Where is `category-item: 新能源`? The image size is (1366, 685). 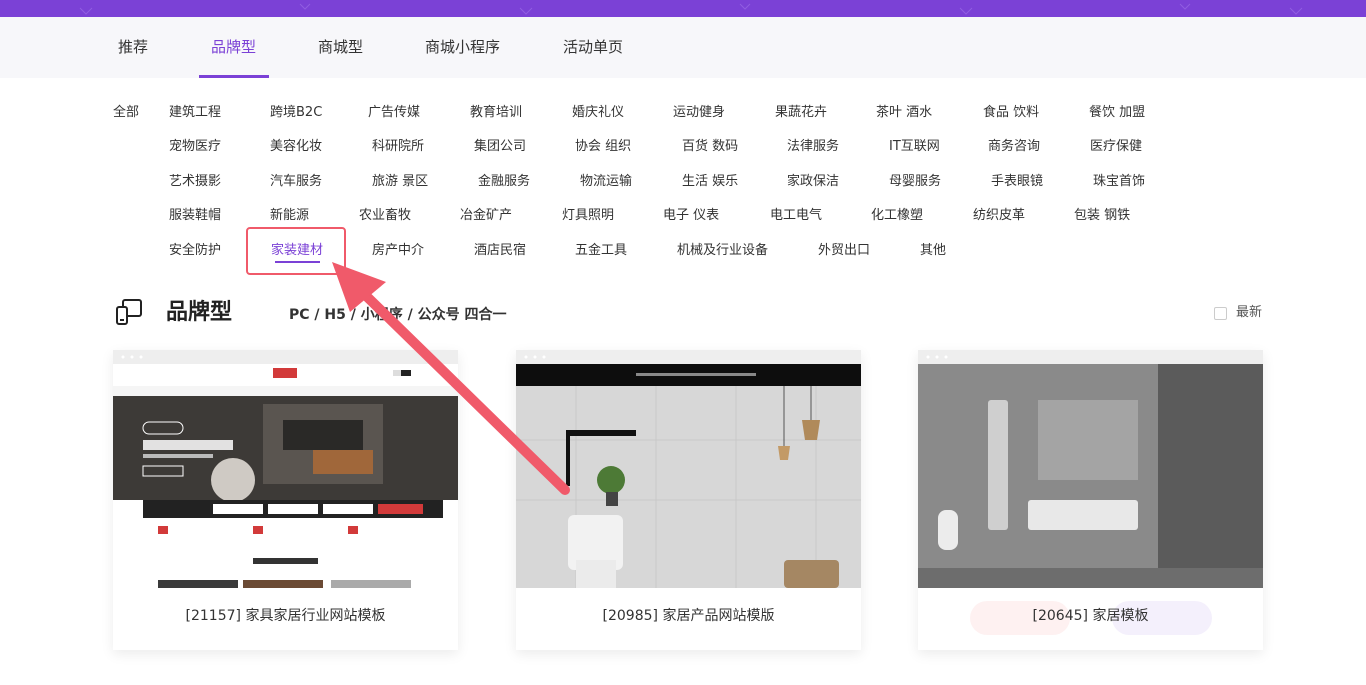
category-item: 新能源 is located at coordinates (289, 216).